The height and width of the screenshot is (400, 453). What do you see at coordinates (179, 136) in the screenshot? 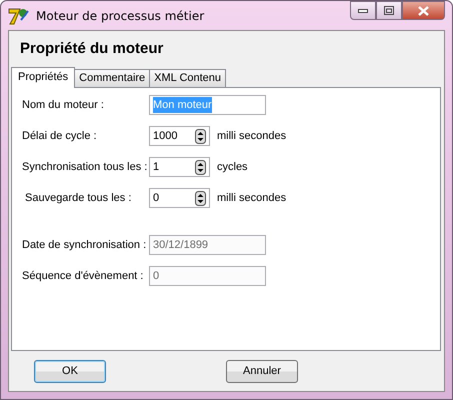
I see `spin-field: 1000` at bounding box center [179, 136].